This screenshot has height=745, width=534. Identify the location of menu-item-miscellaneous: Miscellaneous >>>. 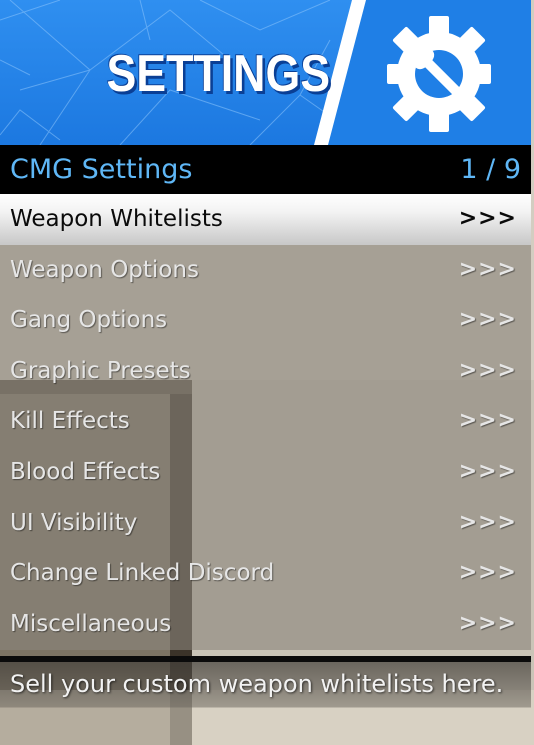
(265, 624).